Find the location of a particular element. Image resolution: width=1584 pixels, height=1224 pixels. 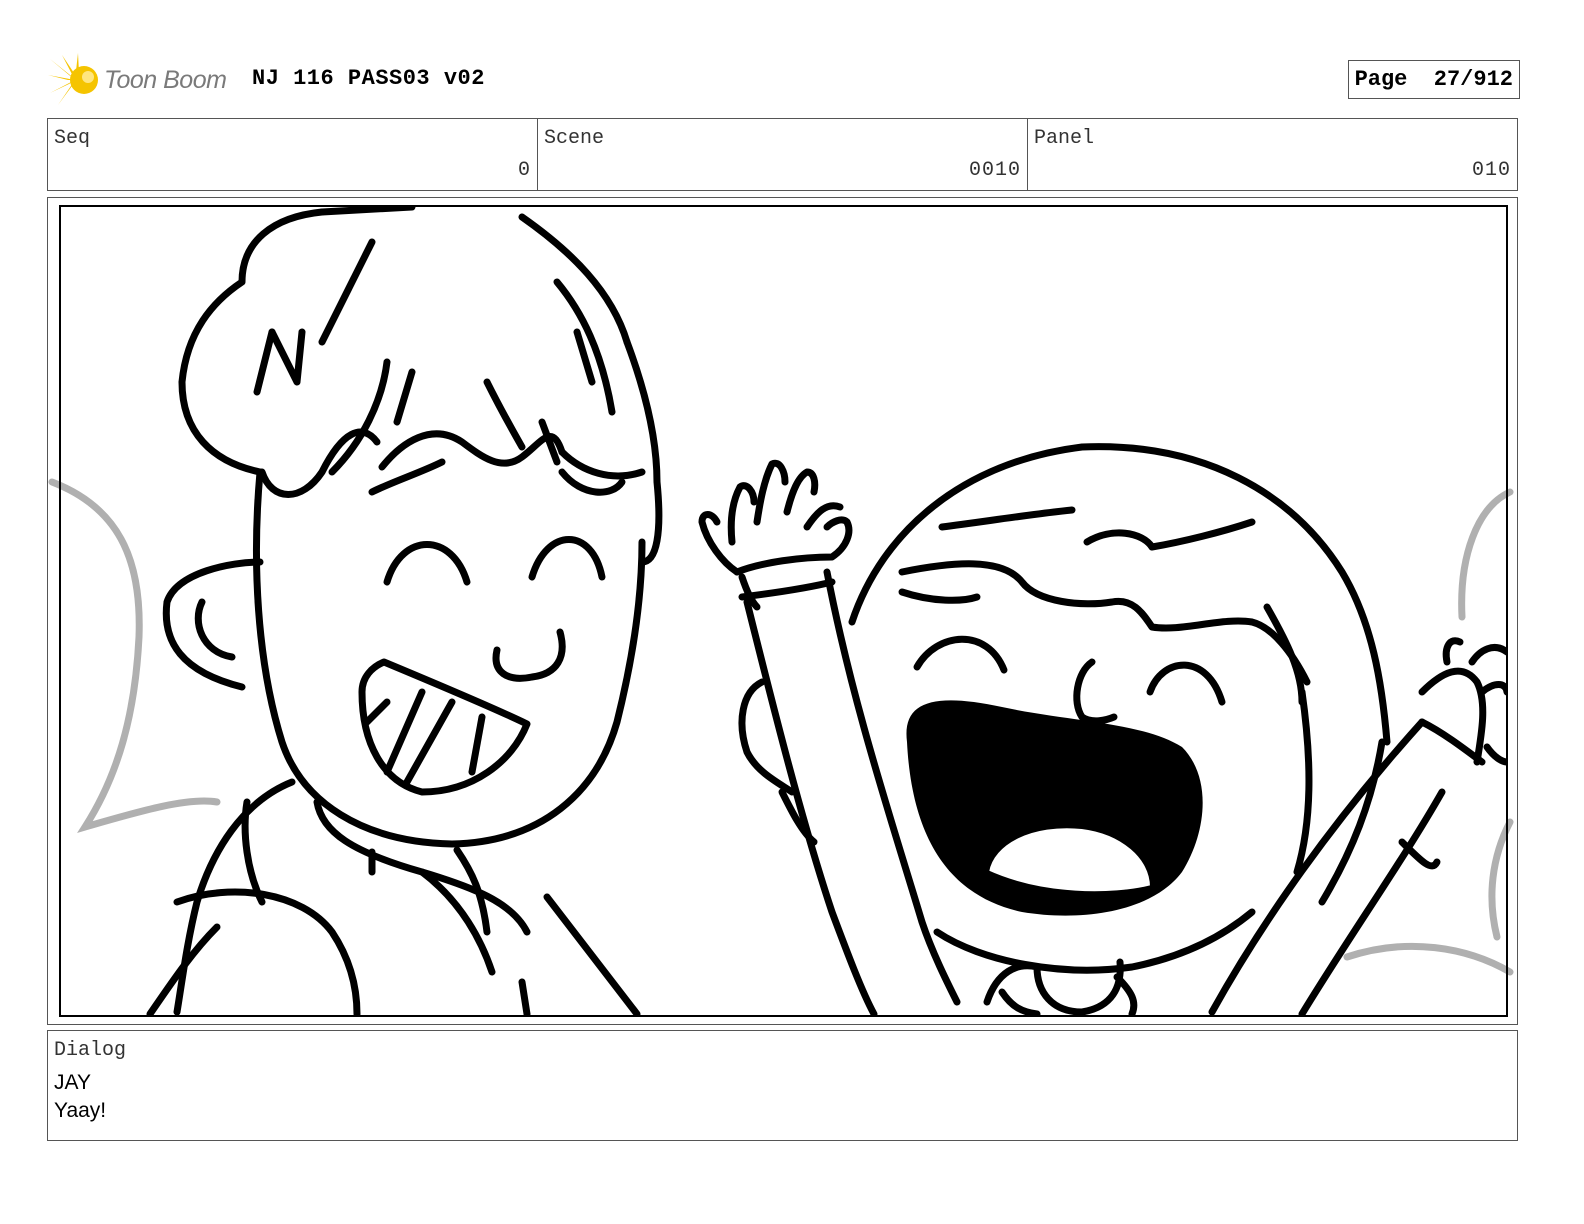

scene-info-row: Seq 0 Scene 0010 Panel 010 is located at coordinates (782, 154).